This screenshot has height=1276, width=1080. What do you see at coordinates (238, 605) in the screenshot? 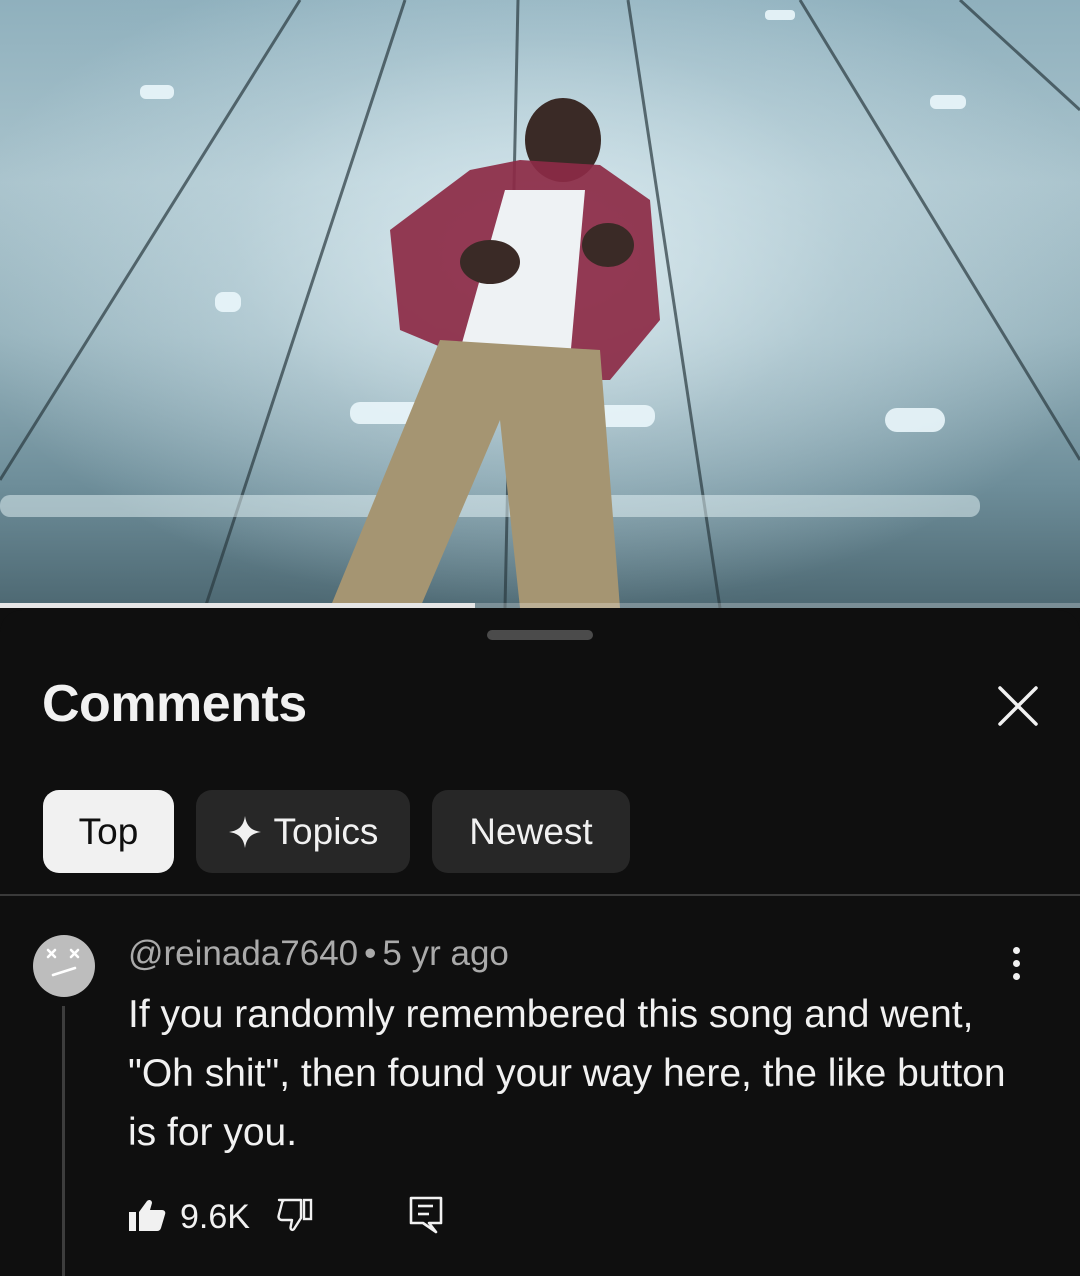
I see `video-progress-fill` at bounding box center [238, 605].